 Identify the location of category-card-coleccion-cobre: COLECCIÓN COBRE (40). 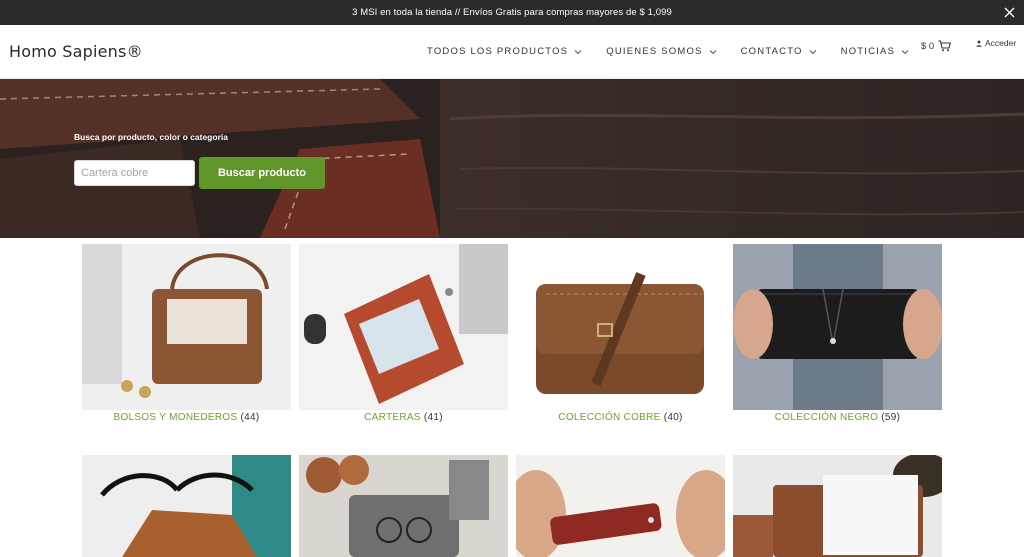
(620, 333).